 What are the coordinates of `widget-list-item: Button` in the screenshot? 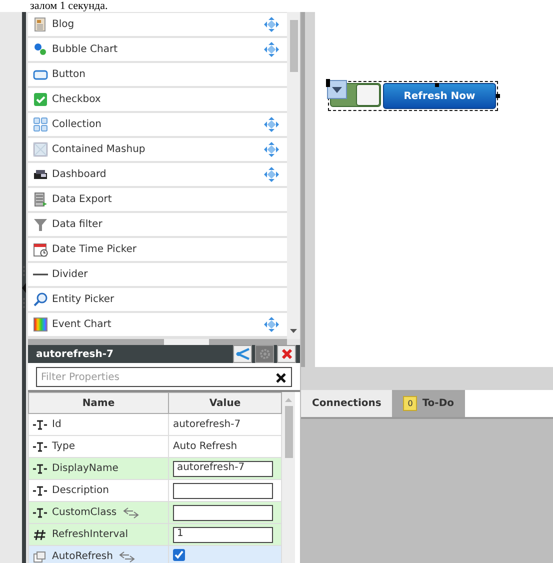 It's located at (157, 74).